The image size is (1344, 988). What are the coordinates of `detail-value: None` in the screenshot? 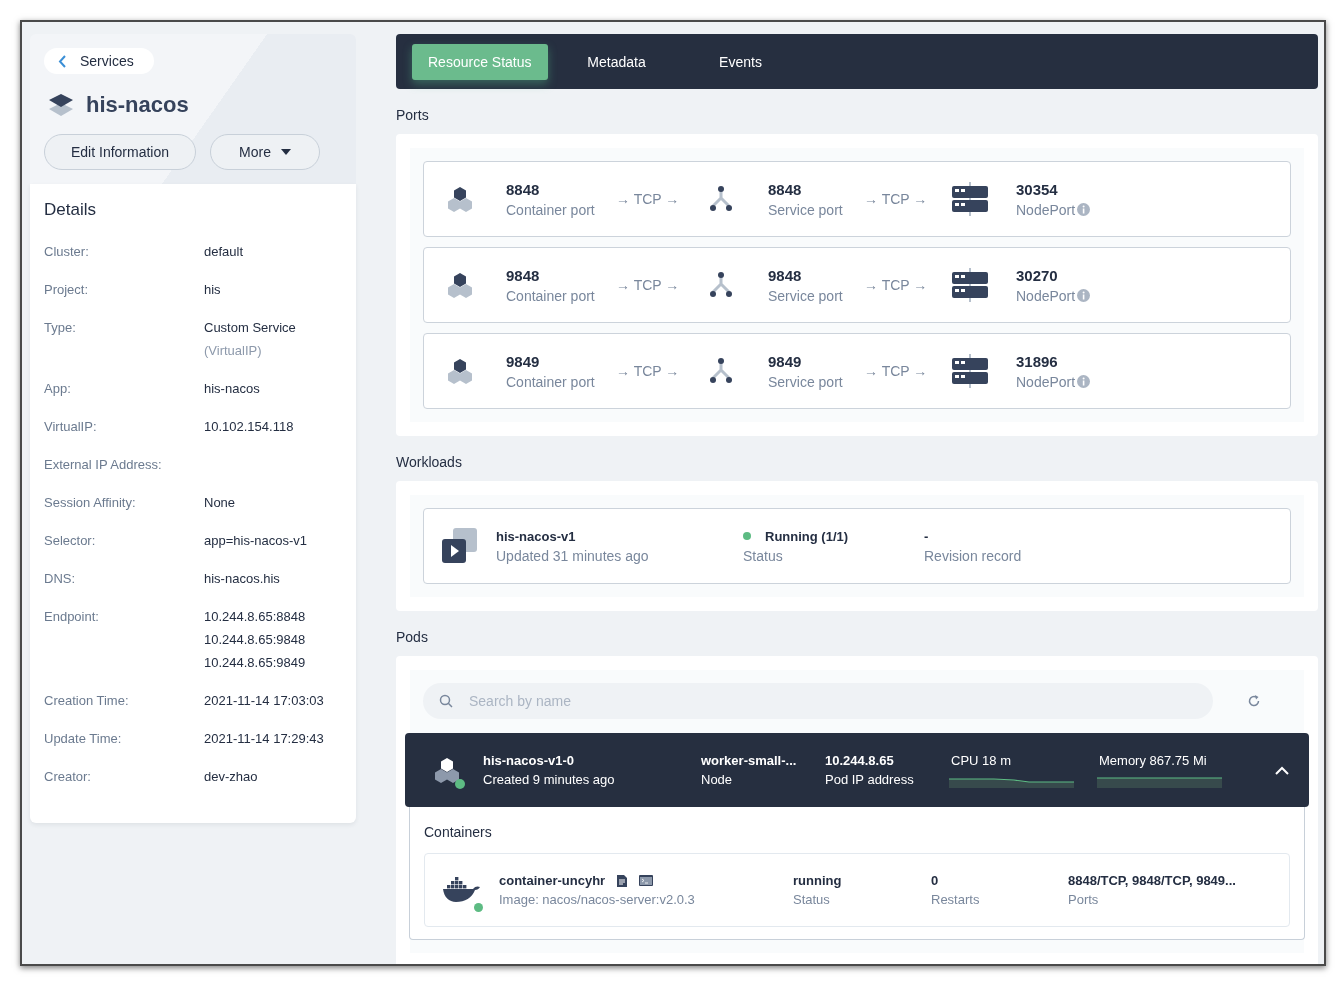 It's located at (220, 502).